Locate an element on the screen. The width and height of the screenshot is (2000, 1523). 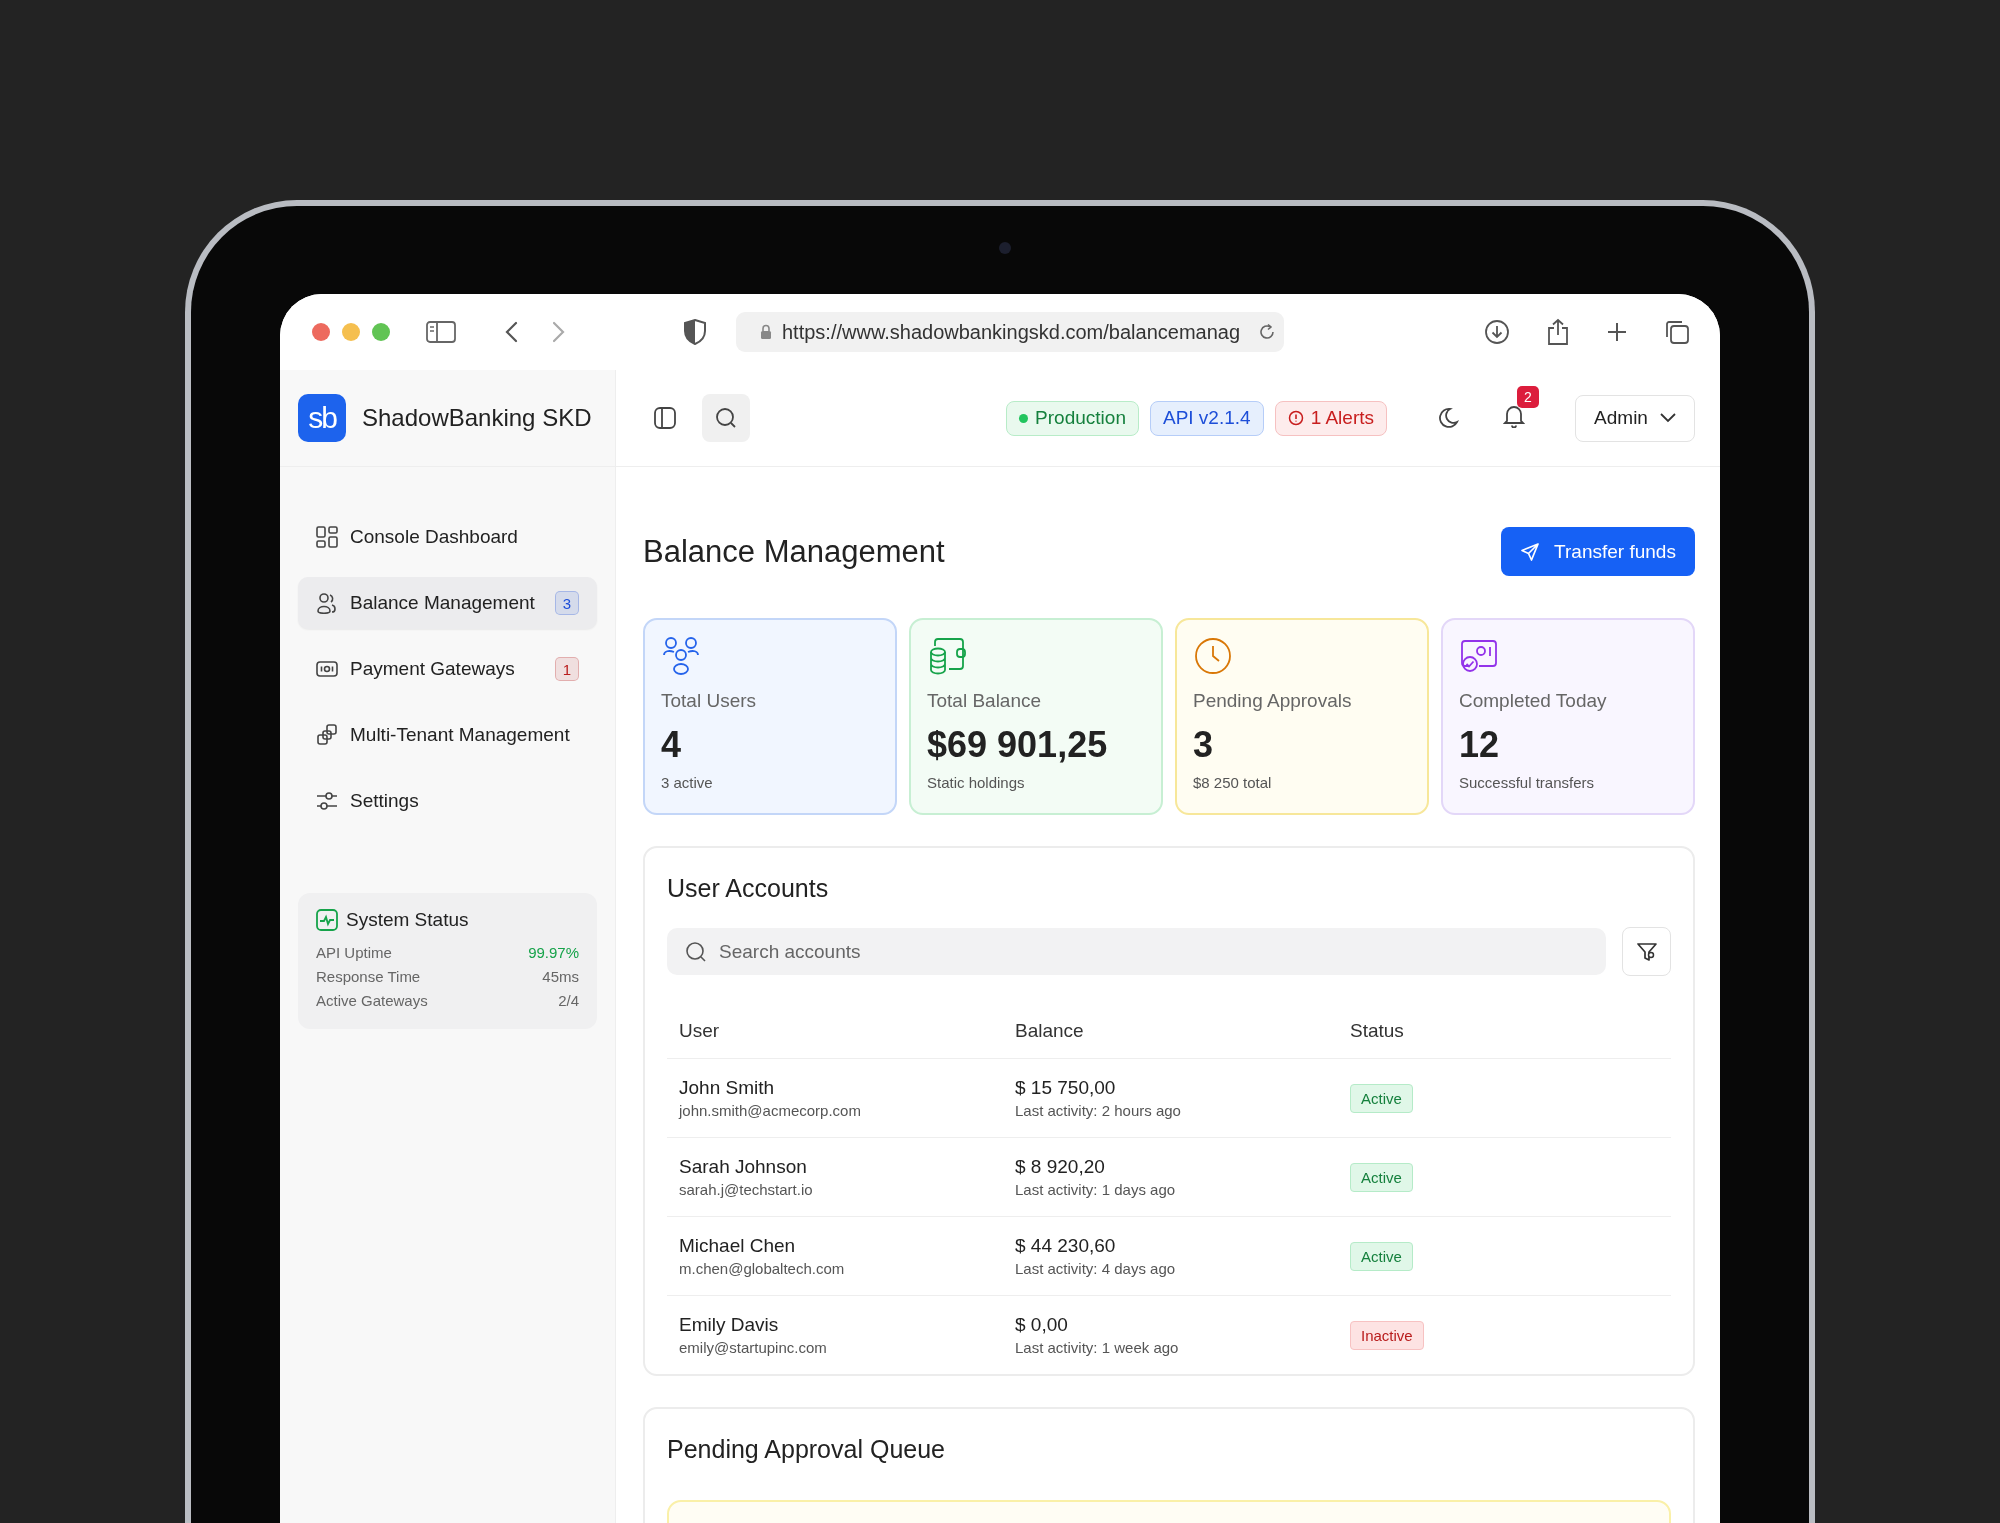
stat-label: Total Users is located at coordinates (709, 701).